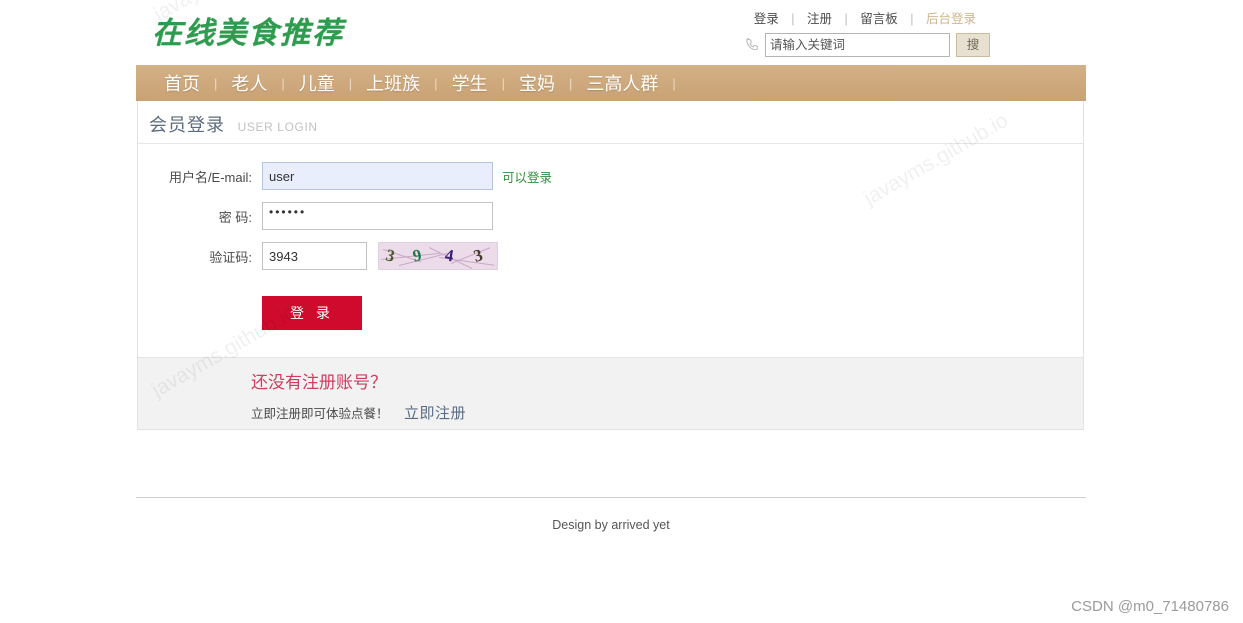 This screenshot has width=1243, height=623. I want to click on top-link-register: 注册, so click(819, 19).